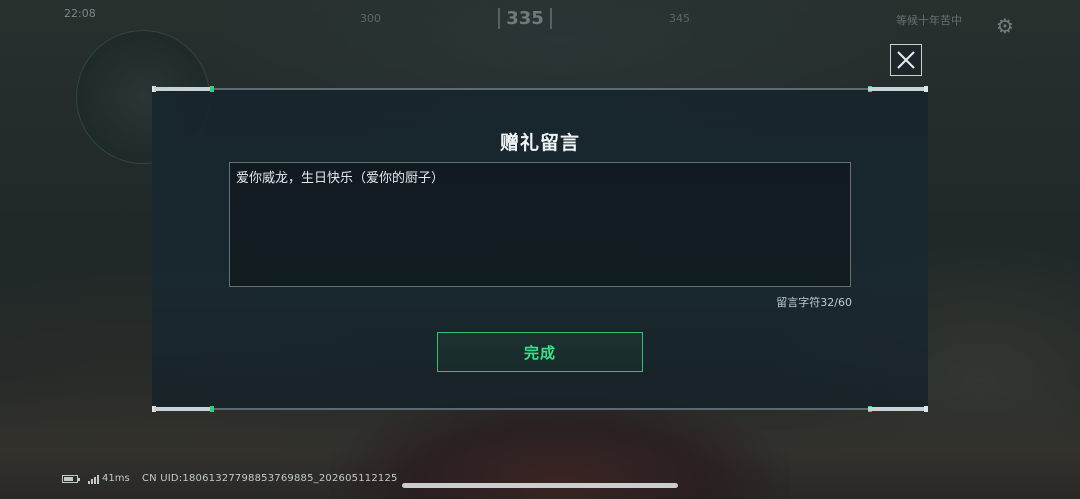 Image resolution: width=1080 pixels, height=499 pixels. What do you see at coordinates (540, 409) in the screenshot?
I see `dialog-bottom-border` at bounding box center [540, 409].